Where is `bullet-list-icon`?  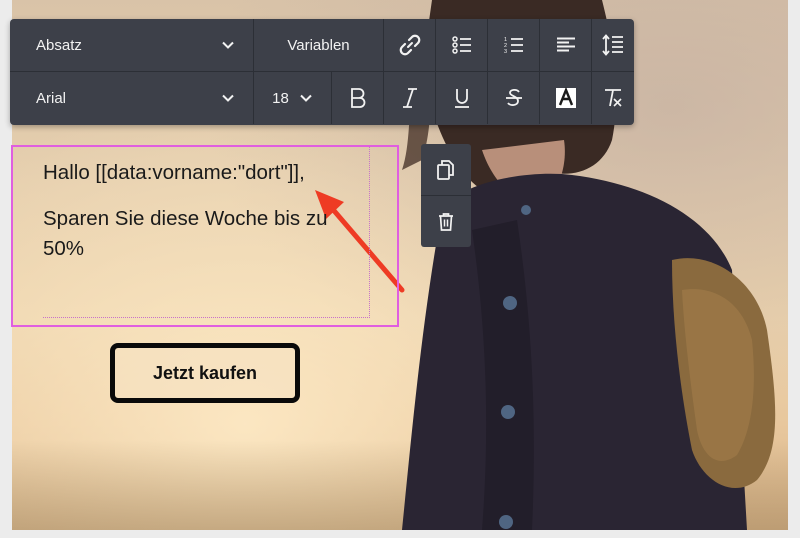
bullet-list-icon is located at coordinates (461, 45).